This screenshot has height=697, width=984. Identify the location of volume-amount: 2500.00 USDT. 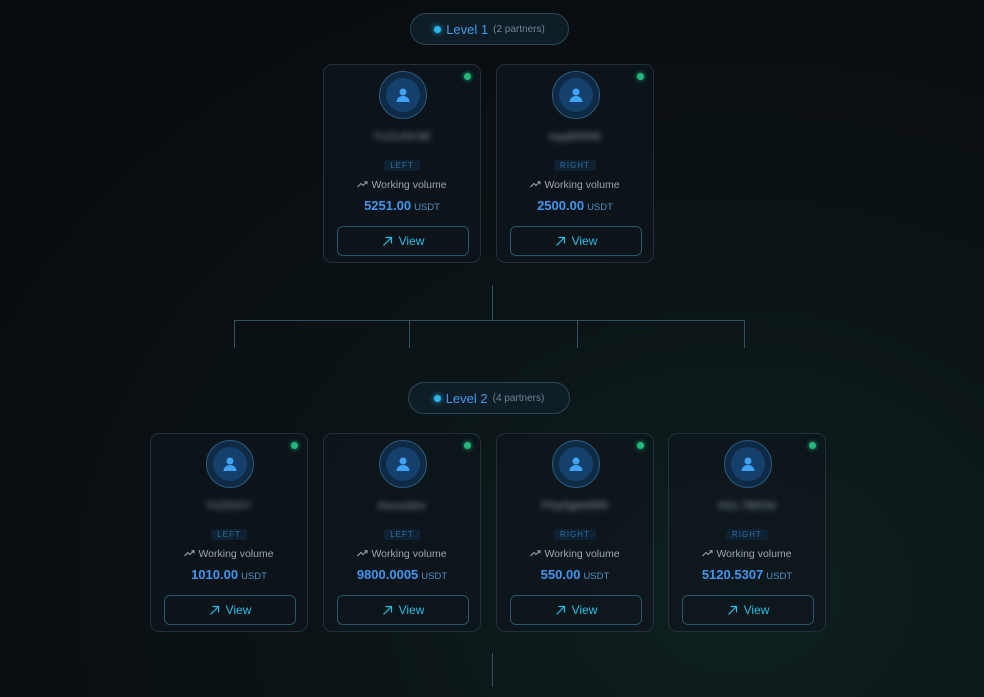
(575, 205).